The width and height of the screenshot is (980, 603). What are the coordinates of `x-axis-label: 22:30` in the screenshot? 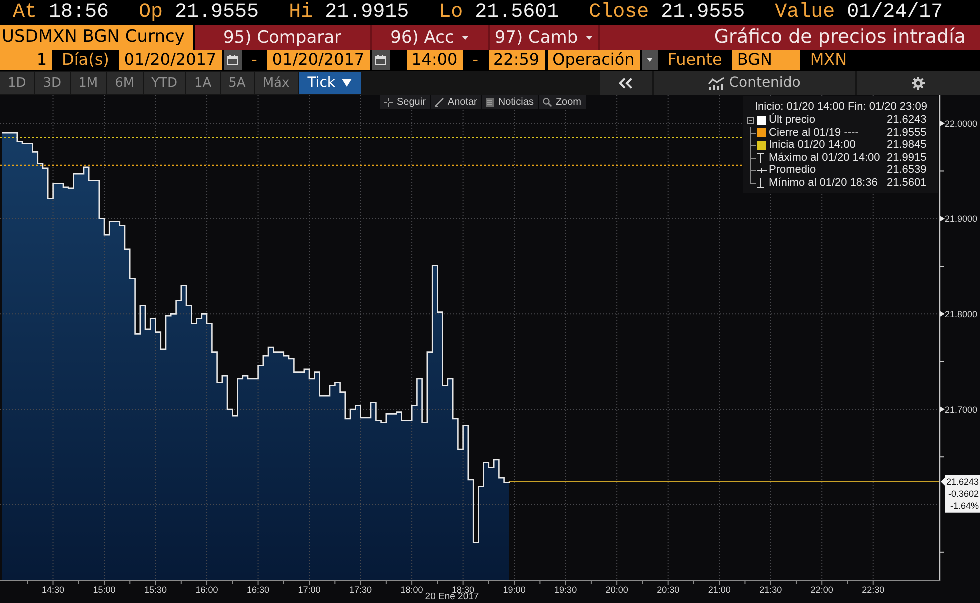 It's located at (873, 590).